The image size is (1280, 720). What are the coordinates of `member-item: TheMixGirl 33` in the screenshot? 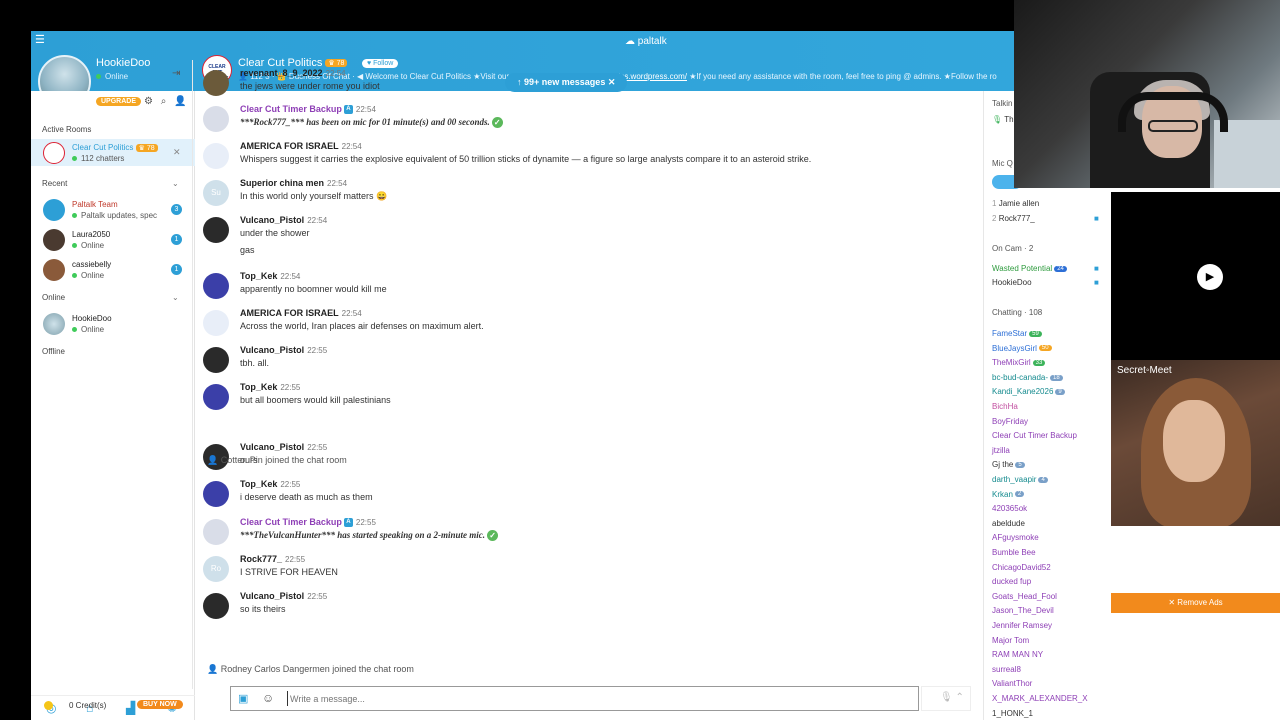 It's located at (1019, 362).